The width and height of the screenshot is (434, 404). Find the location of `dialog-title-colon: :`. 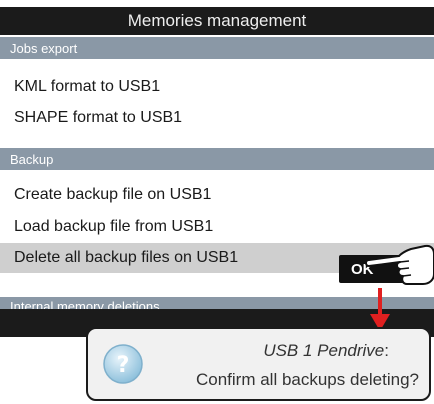

dialog-title-colon: : is located at coordinates (386, 350).